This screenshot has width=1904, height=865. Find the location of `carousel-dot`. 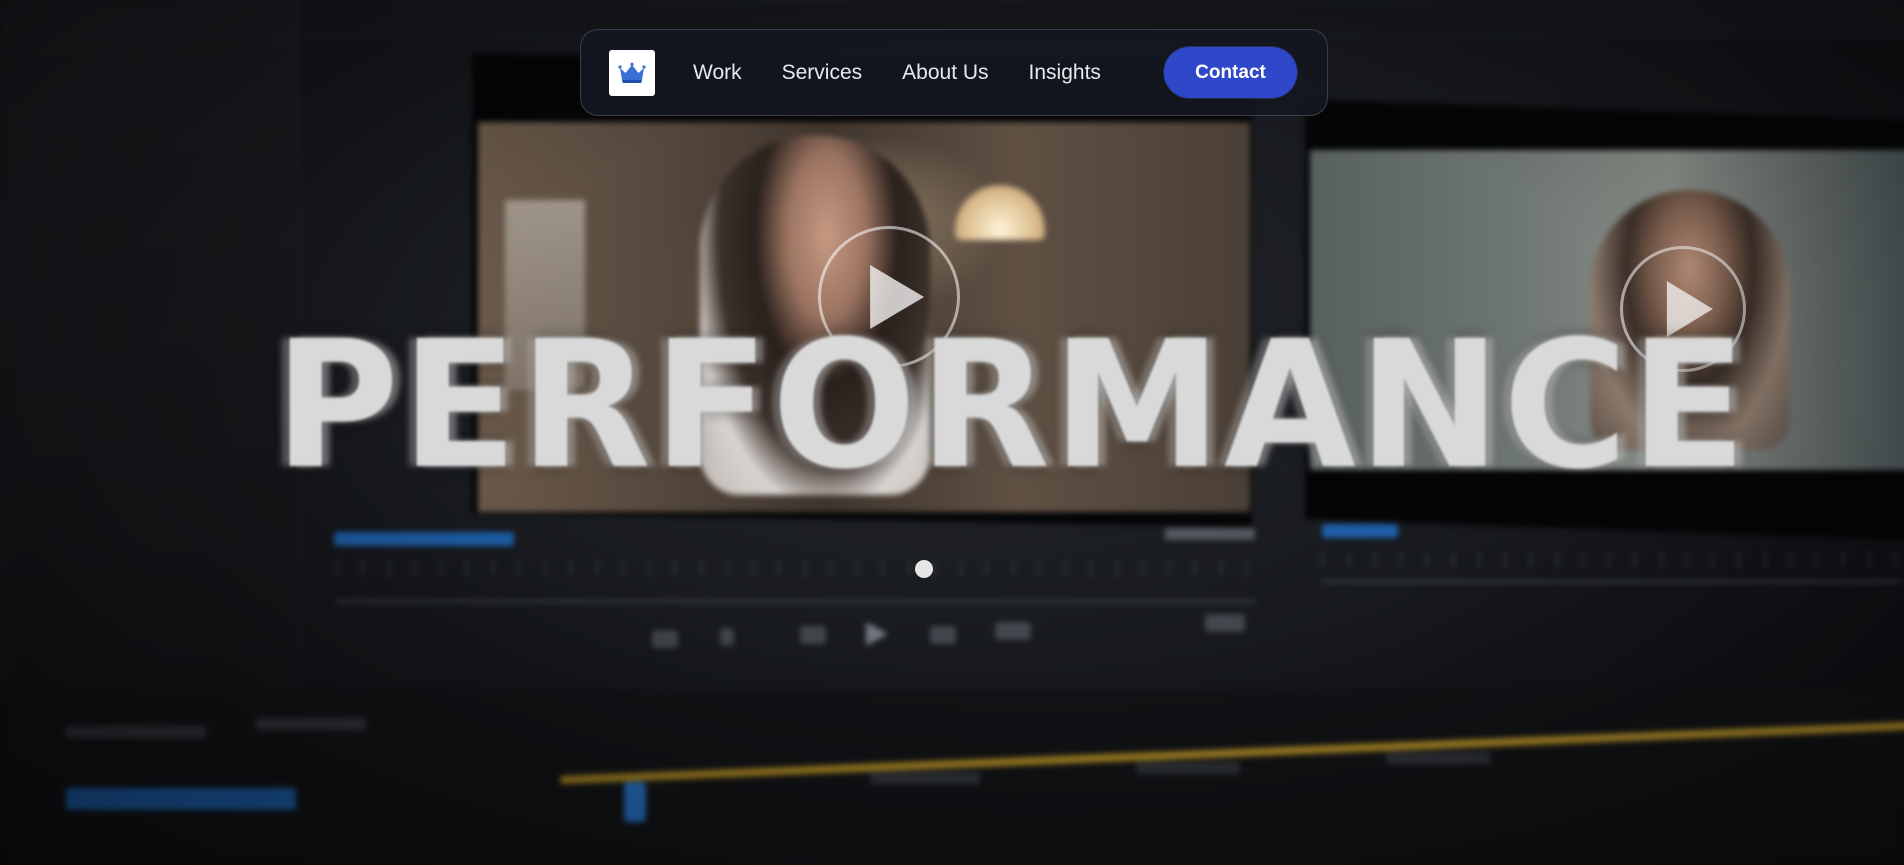

carousel-dot is located at coordinates (924, 569).